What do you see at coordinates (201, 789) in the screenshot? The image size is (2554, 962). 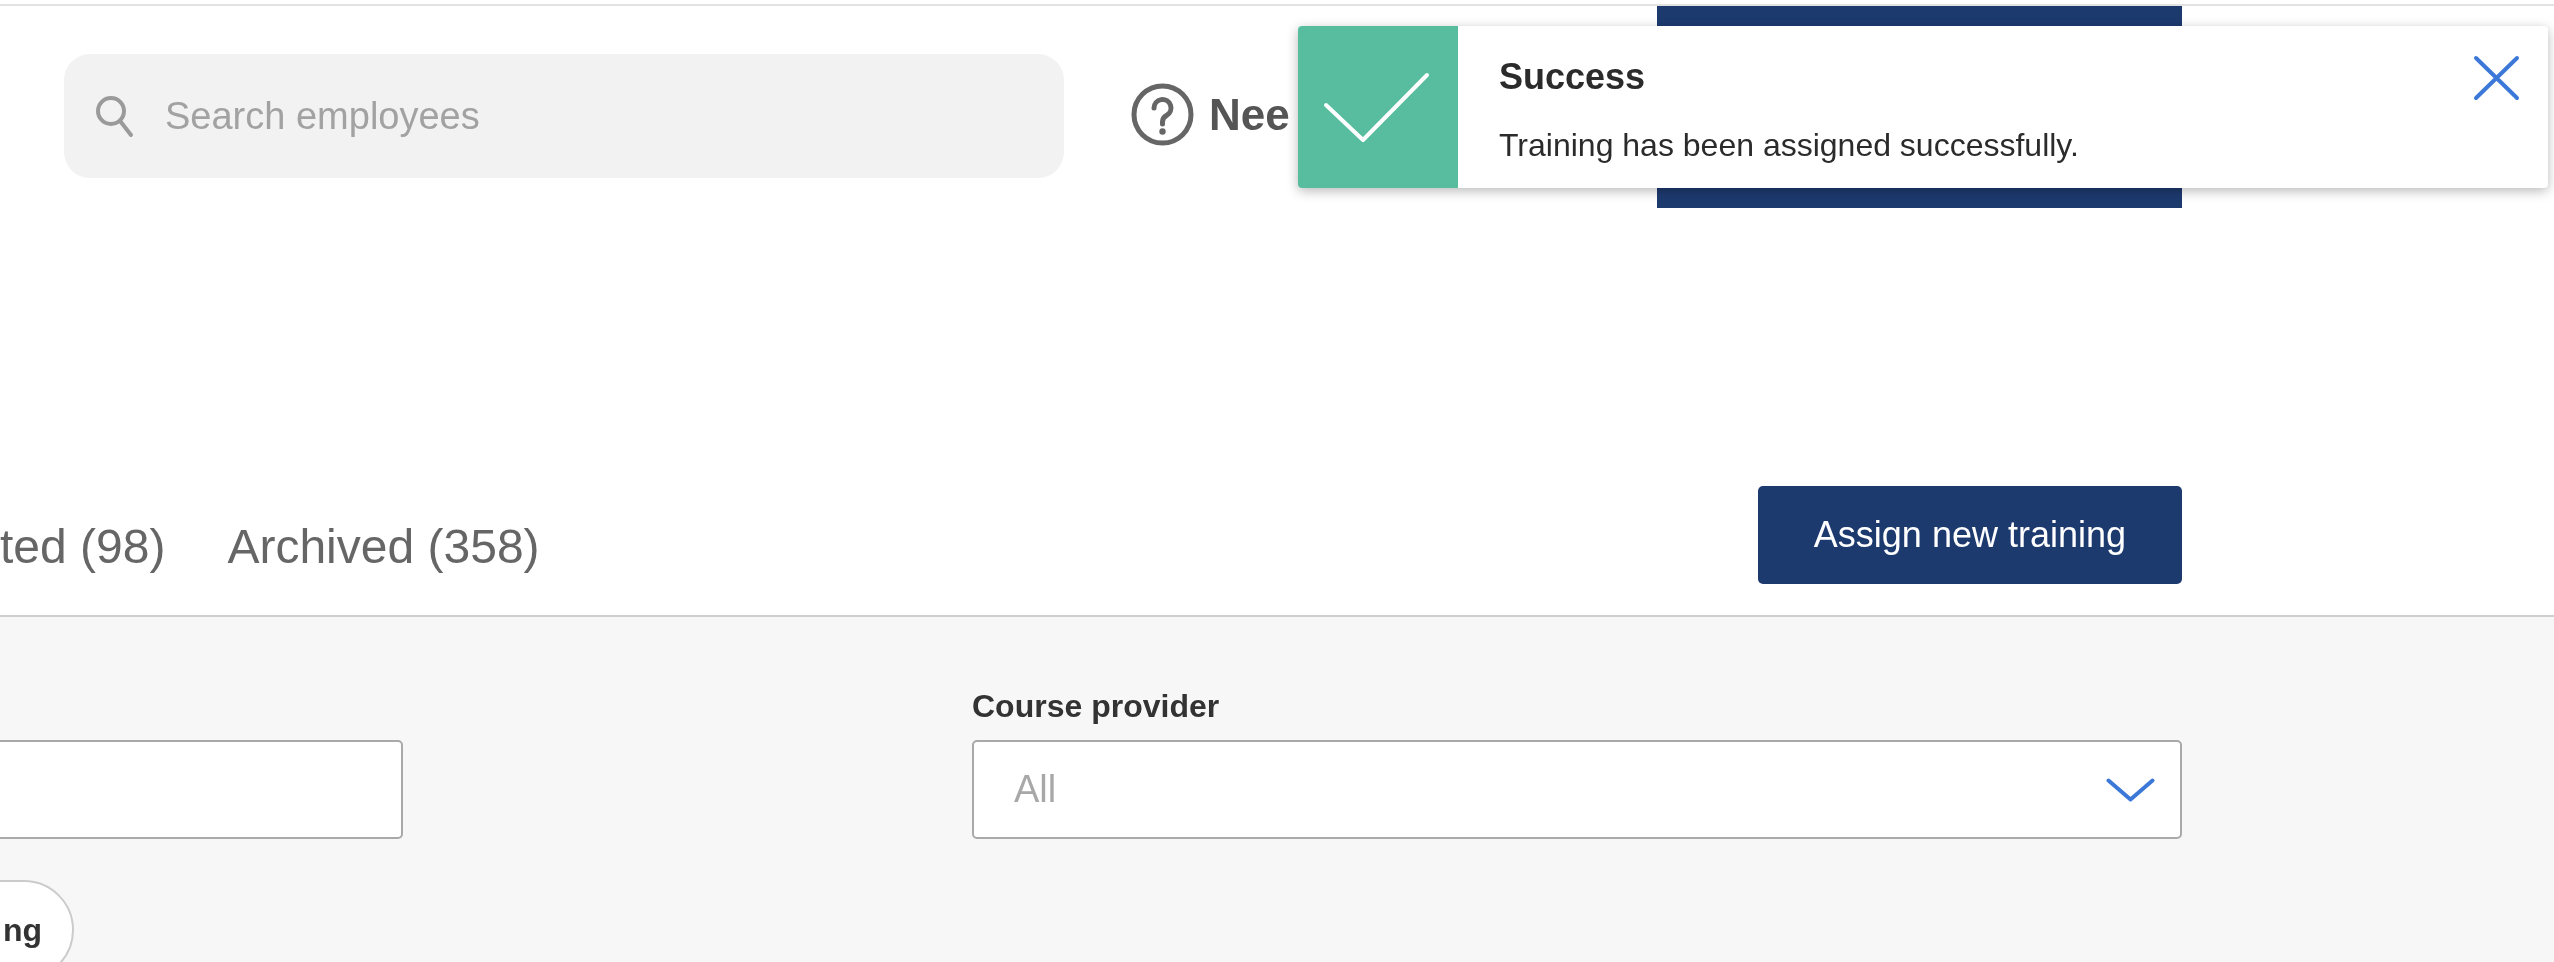 I see `text-field` at bounding box center [201, 789].